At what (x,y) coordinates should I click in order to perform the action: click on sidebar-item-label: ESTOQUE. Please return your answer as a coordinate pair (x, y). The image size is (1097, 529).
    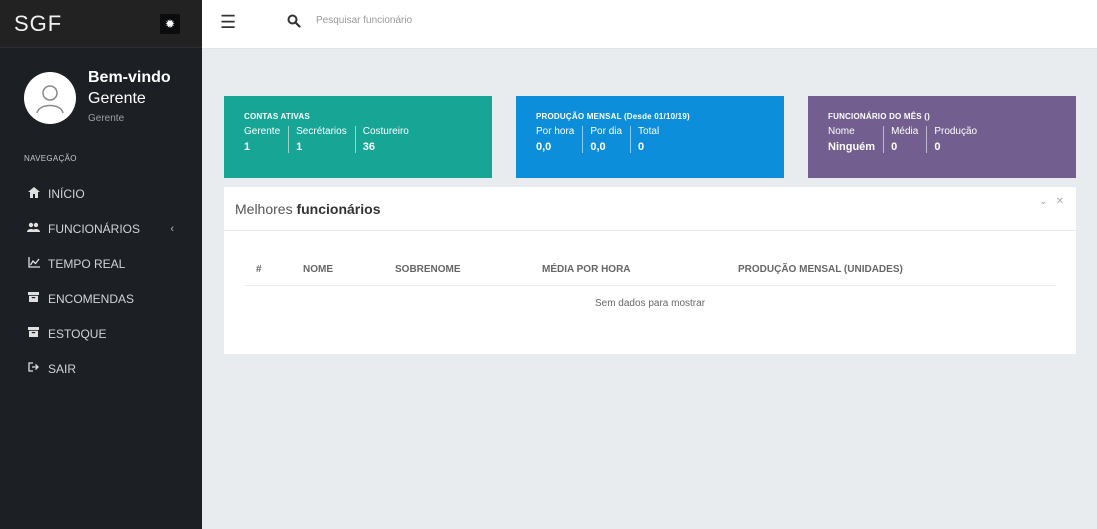
    Looking at the image, I should click on (77, 333).